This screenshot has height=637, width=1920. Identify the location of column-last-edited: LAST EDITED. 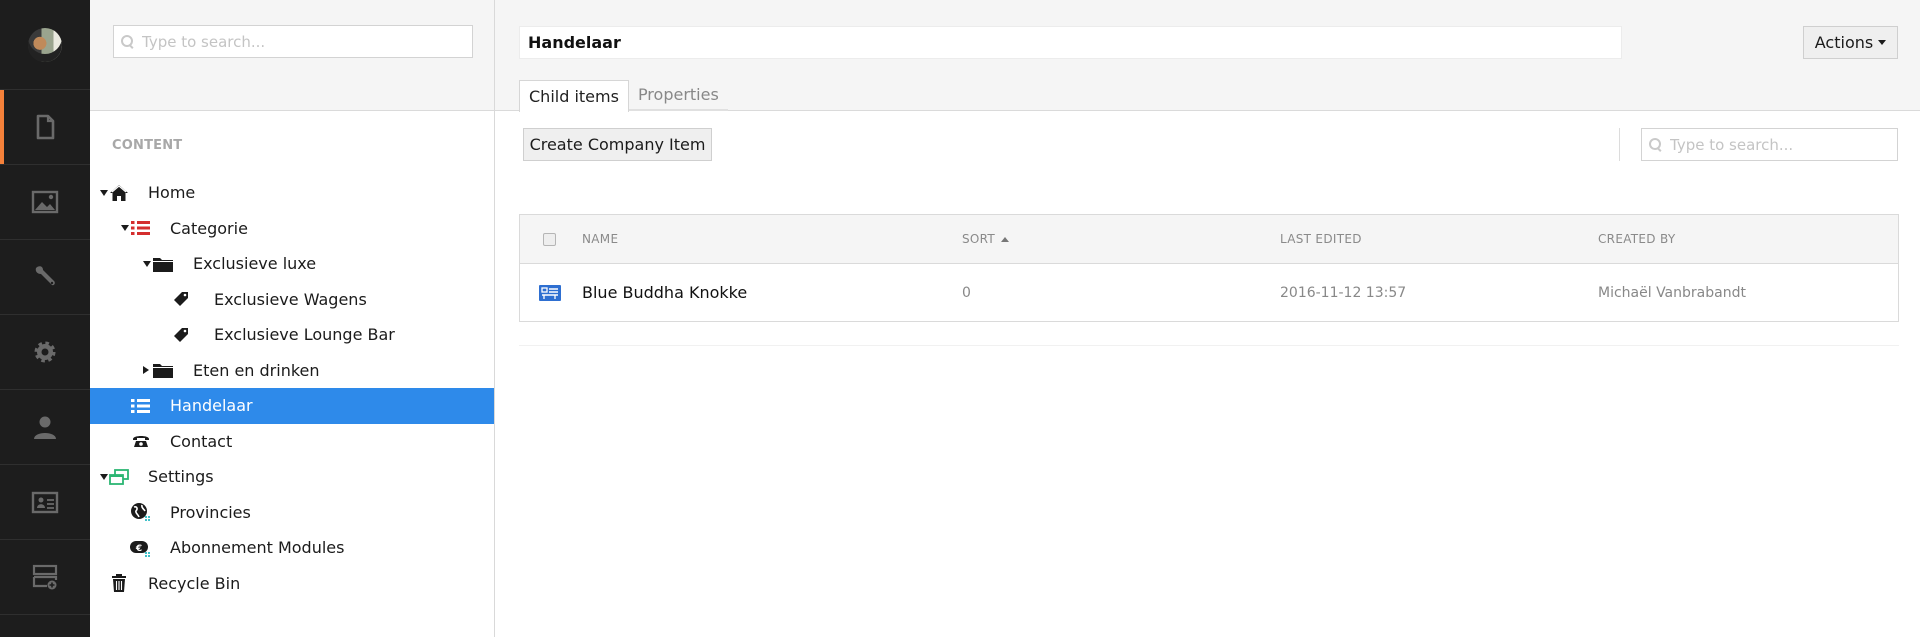
(1321, 239).